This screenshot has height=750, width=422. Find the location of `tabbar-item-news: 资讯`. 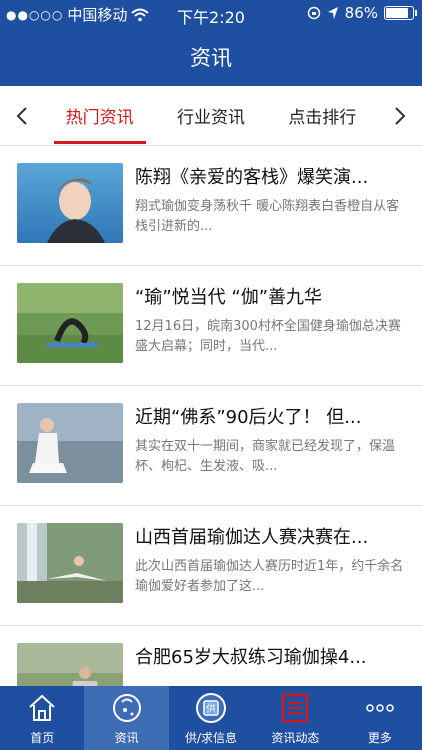

tabbar-item-news: 资讯 is located at coordinates (126, 718).